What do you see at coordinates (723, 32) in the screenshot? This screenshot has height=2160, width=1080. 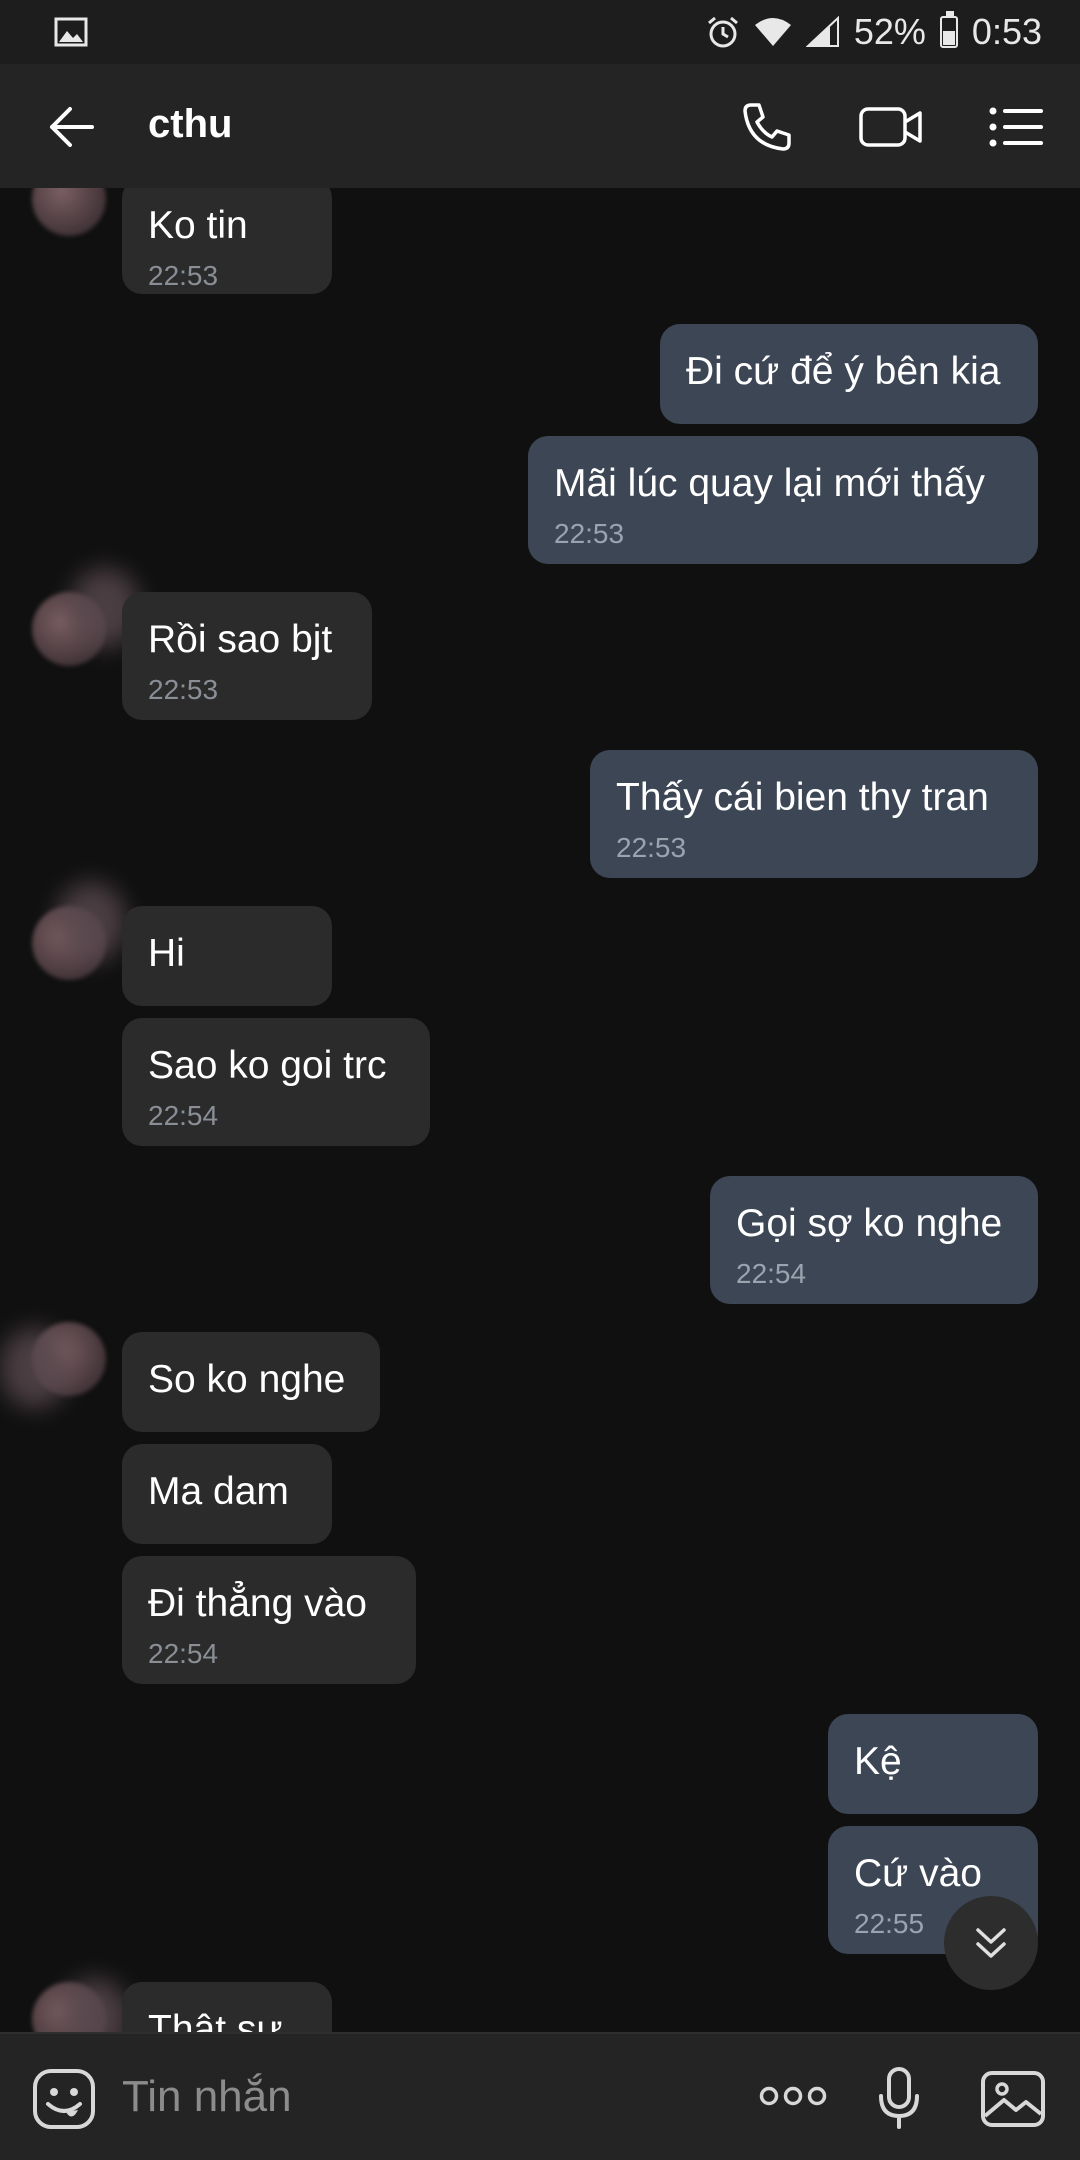 I see `alarm-icon` at bounding box center [723, 32].